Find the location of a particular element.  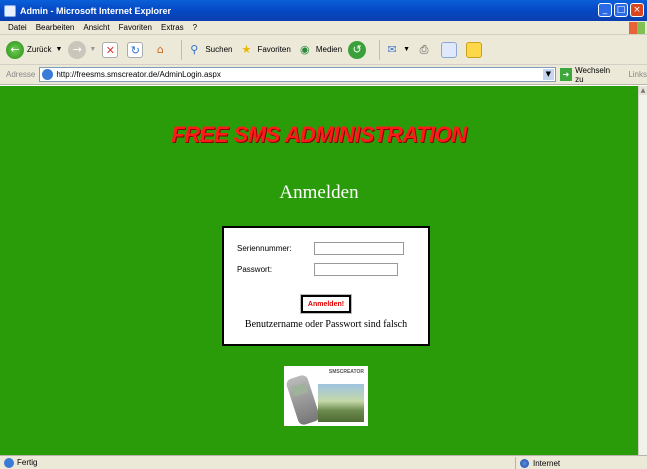

home-icon: ⌂ is located at coordinates (160, 49).